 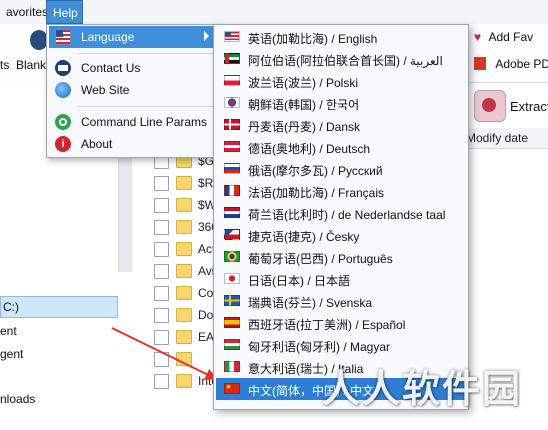 What do you see at coordinates (304, 237) in the screenshot?
I see `language-item-label: 捷克语(捷克) / Česky` at bounding box center [304, 237].